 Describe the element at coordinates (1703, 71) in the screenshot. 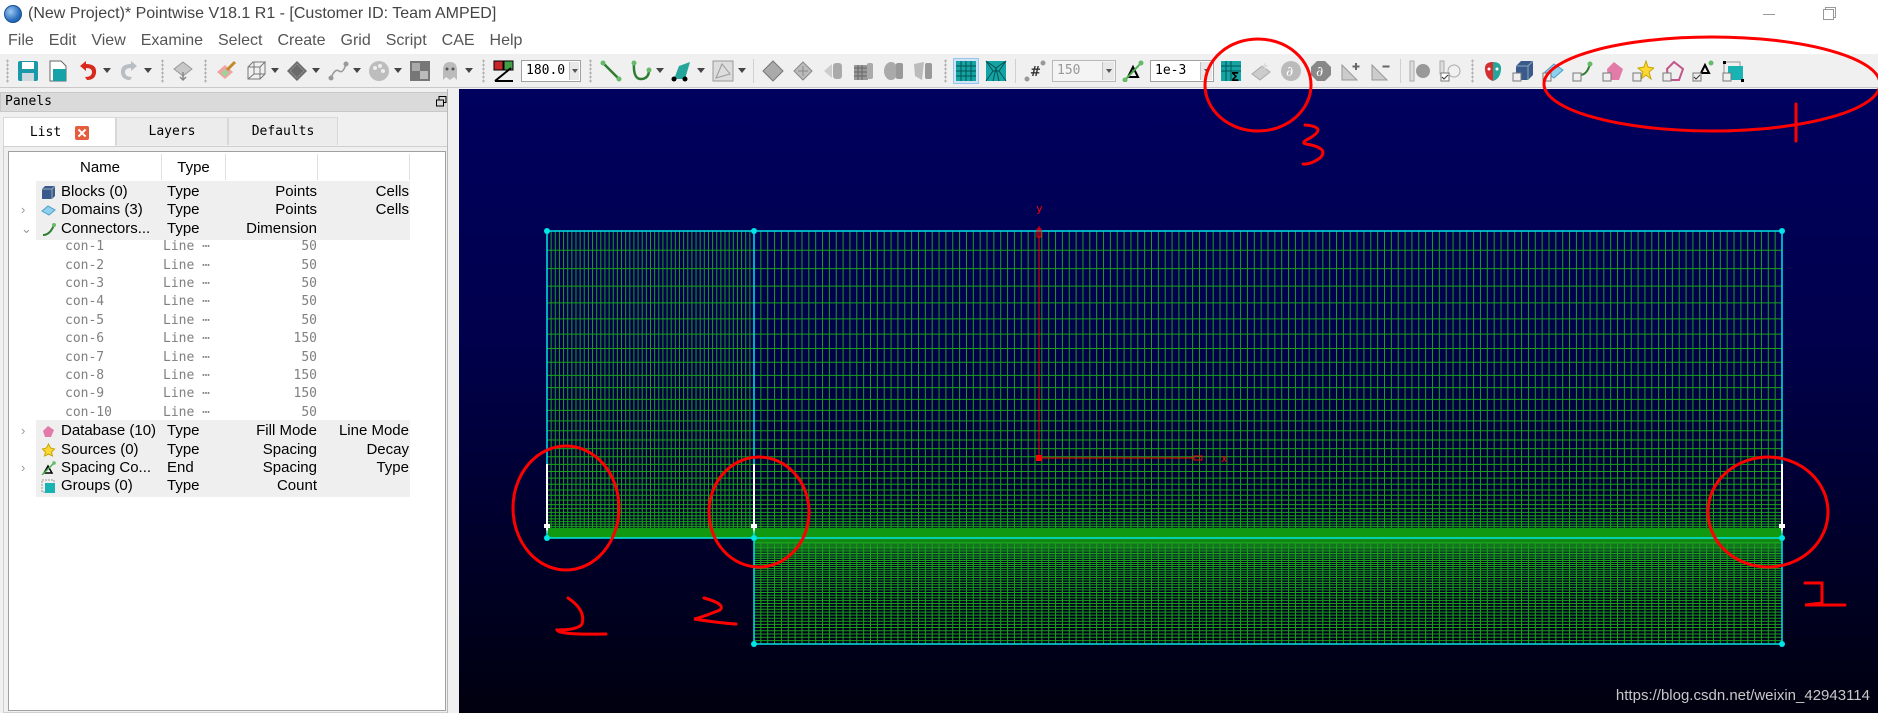

I see `select-spacing-constraints-button` at that location.